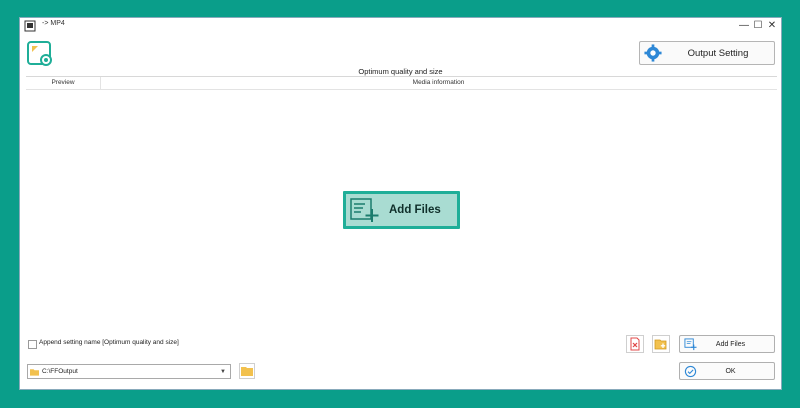 The width and height of the screenshot is (800, 408). What do you see at coordinates (744, 25) in the screenshot?
I see `minimize-button: —` at bounding box center [744, 25].